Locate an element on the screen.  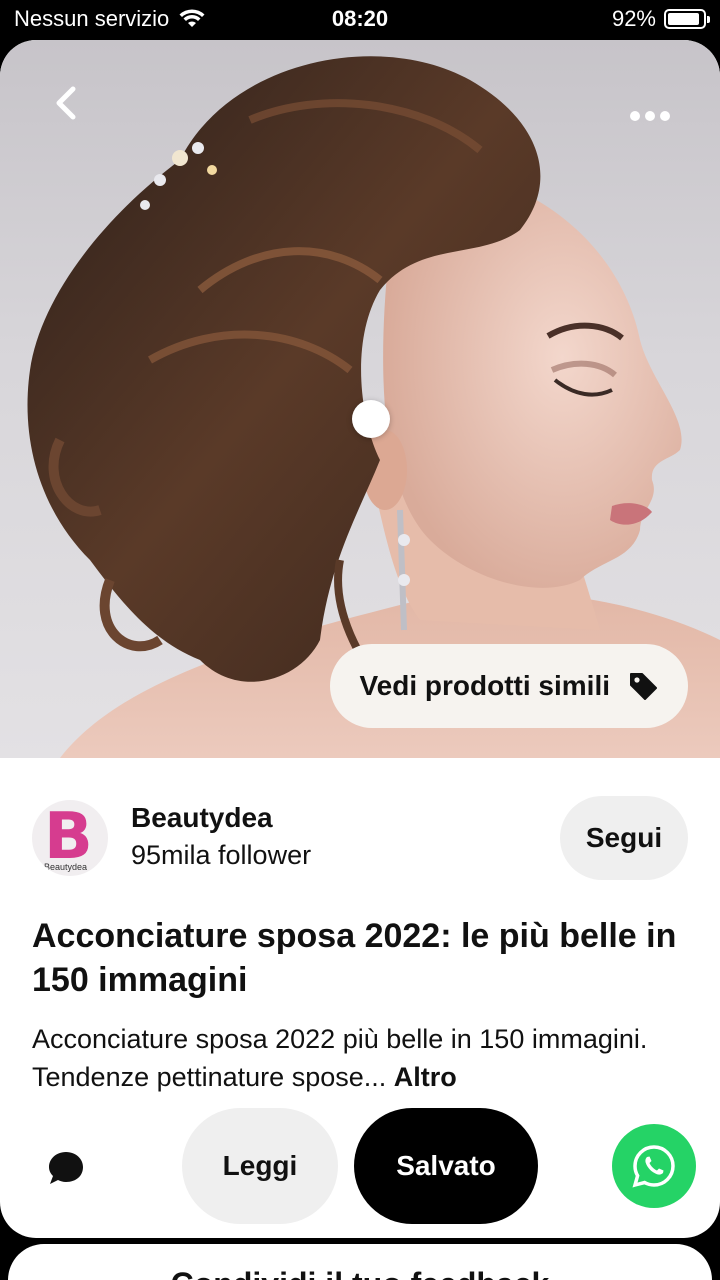
saved-button: Salvato is located at coordinates (446, 1166).